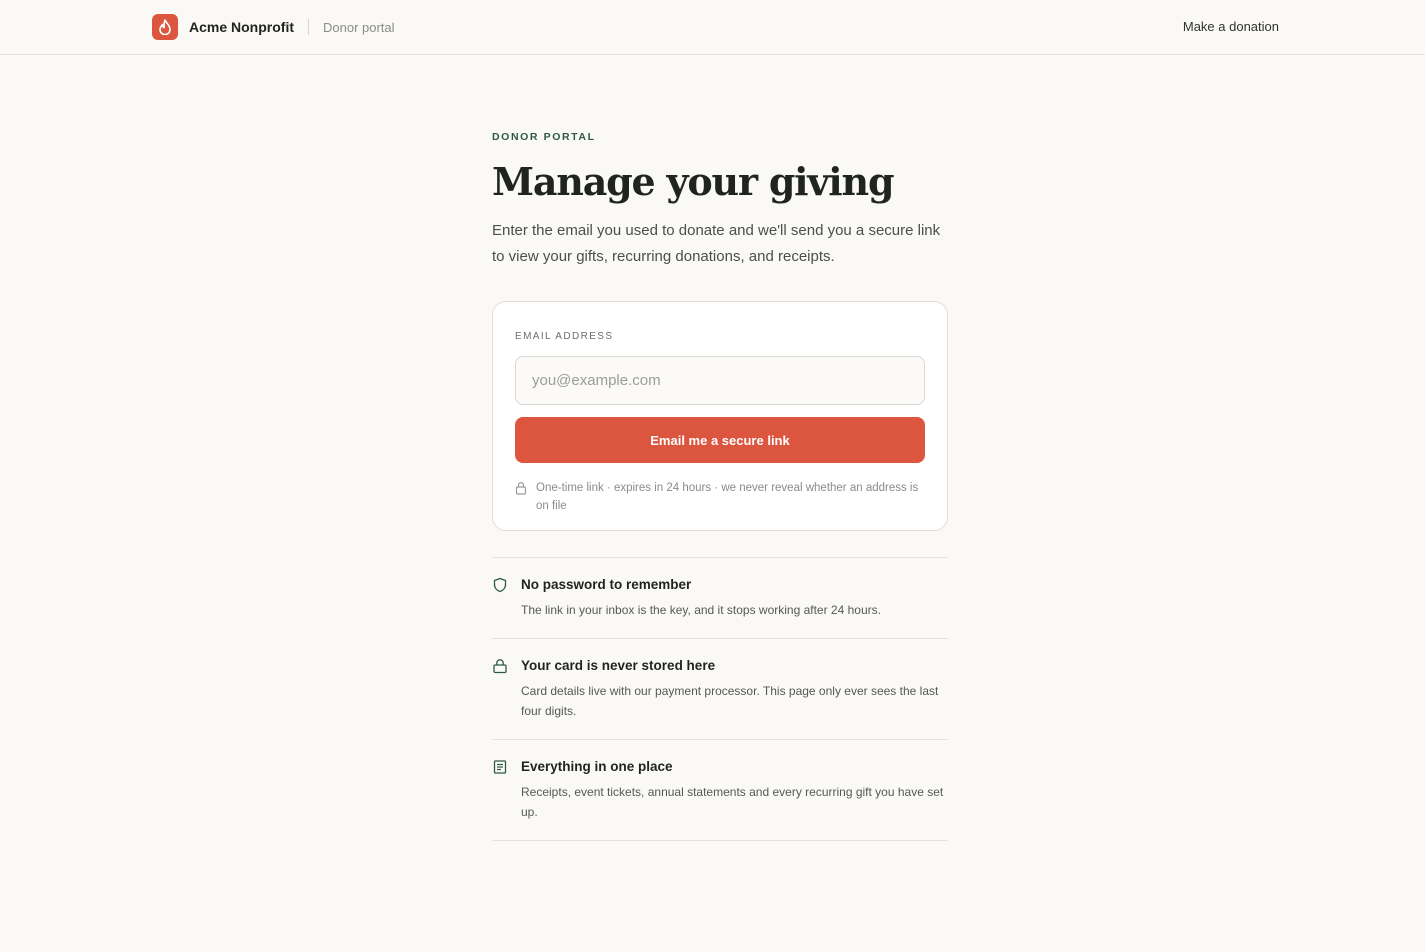  Describe the element at coordinates (544, 137) in the screenshot. I see `eyebrow: DONOR PORTAL` at that location.